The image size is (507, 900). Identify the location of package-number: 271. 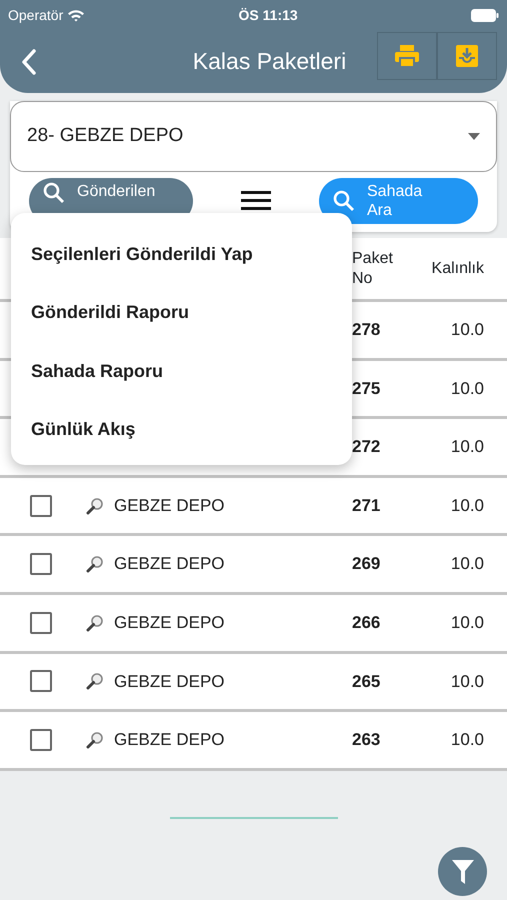
(366, 505).